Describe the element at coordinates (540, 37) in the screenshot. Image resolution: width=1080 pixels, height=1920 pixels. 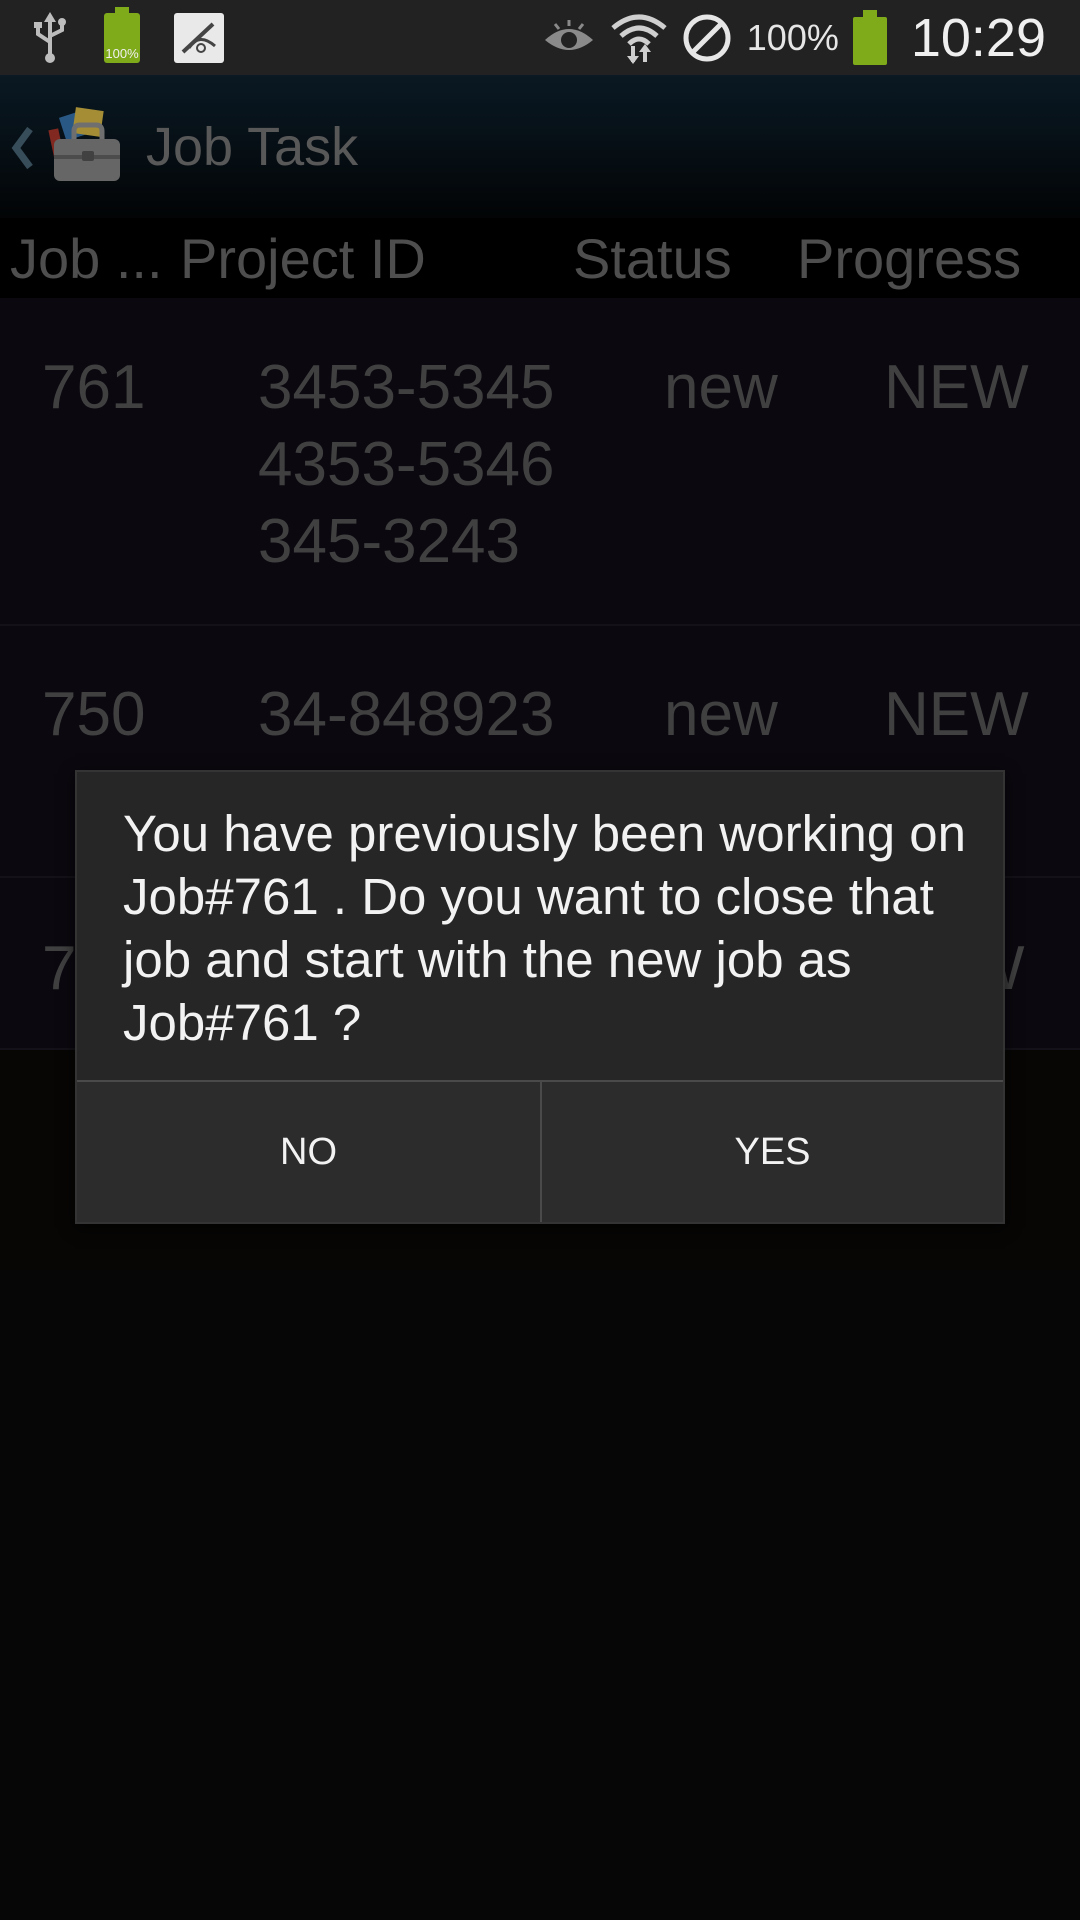
I see `status-bar: 100% 100% 10:29` at that location.